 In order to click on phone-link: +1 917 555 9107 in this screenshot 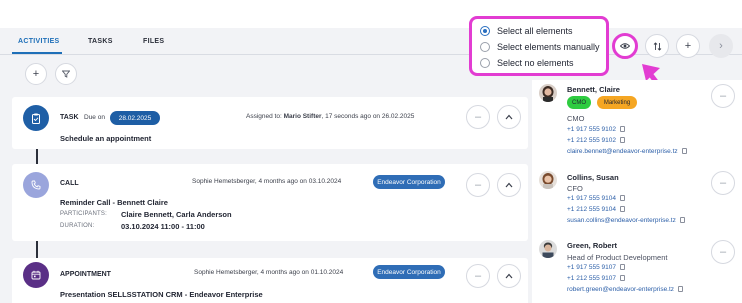, I will do `click(596, 267)`.